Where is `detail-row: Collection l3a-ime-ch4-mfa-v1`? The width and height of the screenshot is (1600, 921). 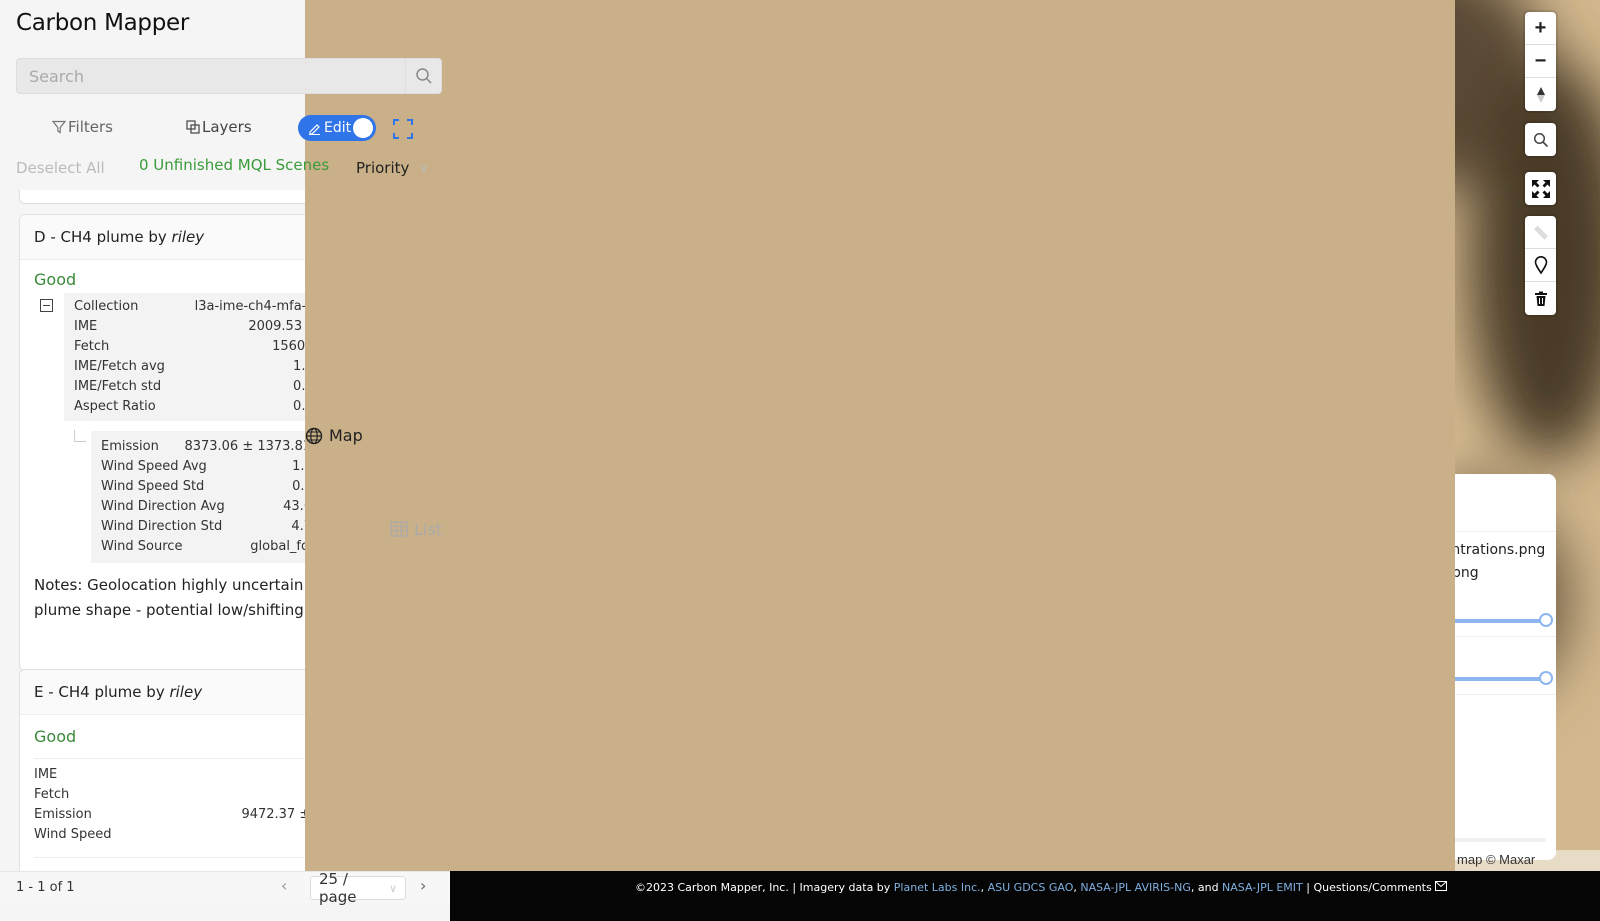 detail-row: Collection l3a-ime-ch4-mfa-v1 is located at coordinates (198, 306).